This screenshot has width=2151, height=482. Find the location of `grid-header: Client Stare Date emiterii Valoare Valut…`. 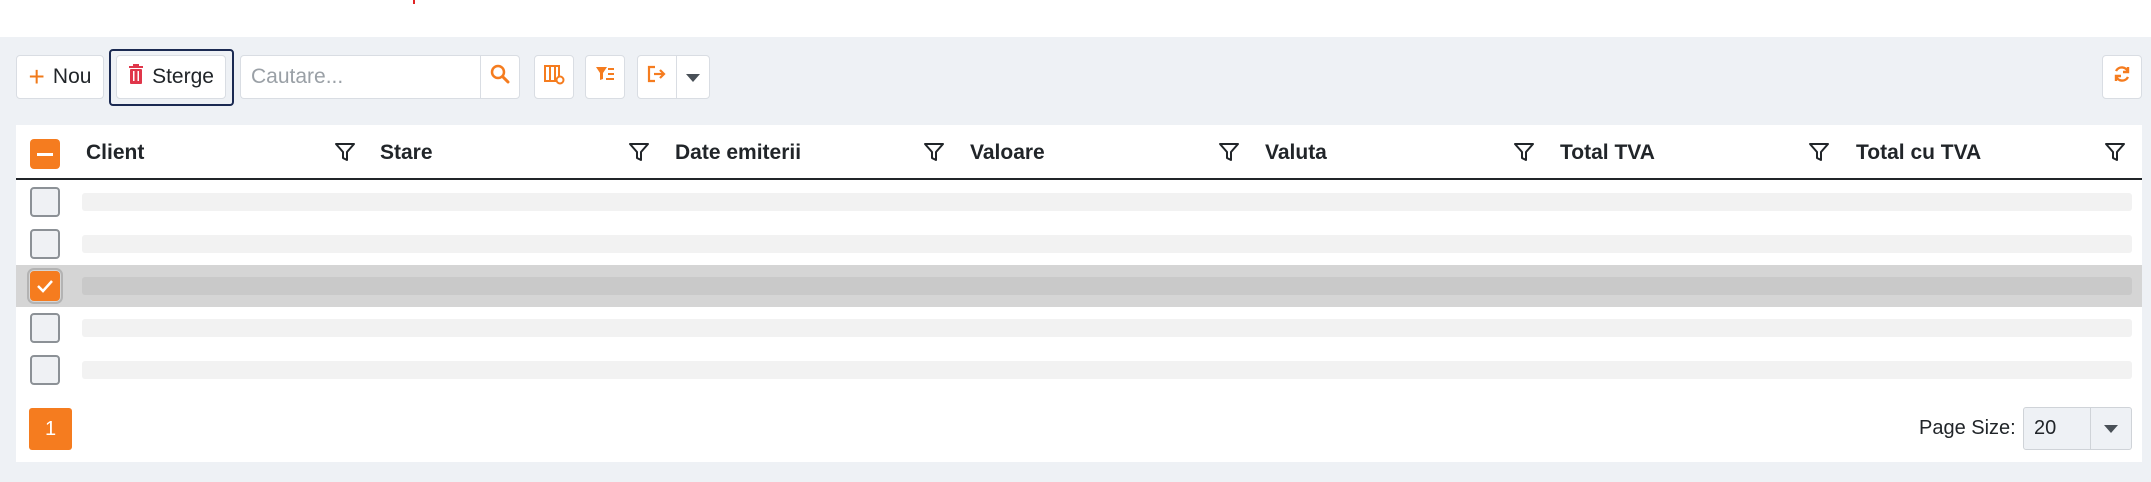

grid-header: Client Stare Date emiterii Valoare Valut… is located at coordinates (1079, 152).